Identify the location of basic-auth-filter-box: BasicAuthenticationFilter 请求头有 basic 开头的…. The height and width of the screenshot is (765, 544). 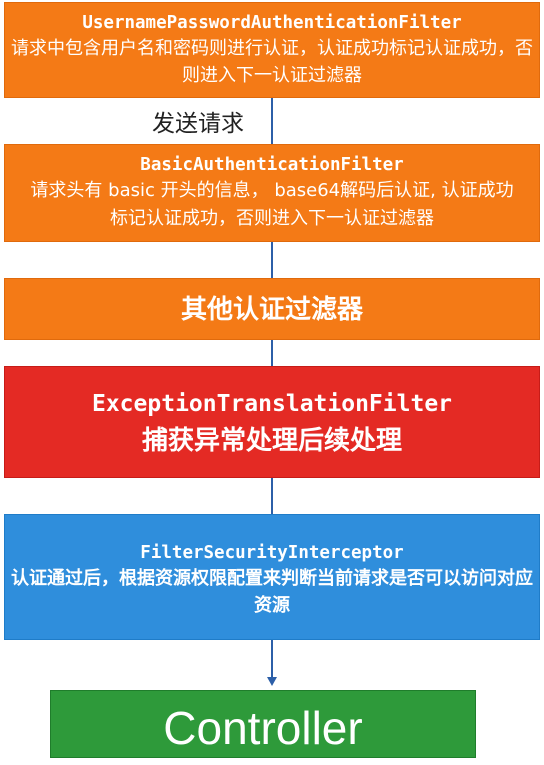
(272, 193).